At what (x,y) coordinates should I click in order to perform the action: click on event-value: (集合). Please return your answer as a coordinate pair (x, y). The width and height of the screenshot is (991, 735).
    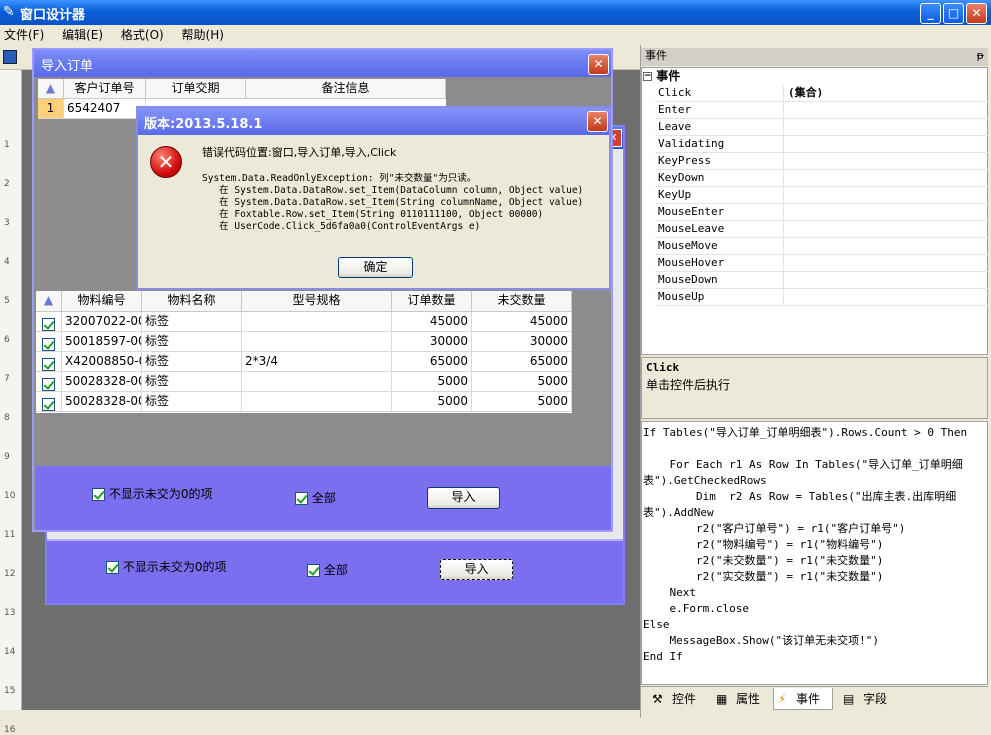
    Looking at the image, I should click on (885, 93).